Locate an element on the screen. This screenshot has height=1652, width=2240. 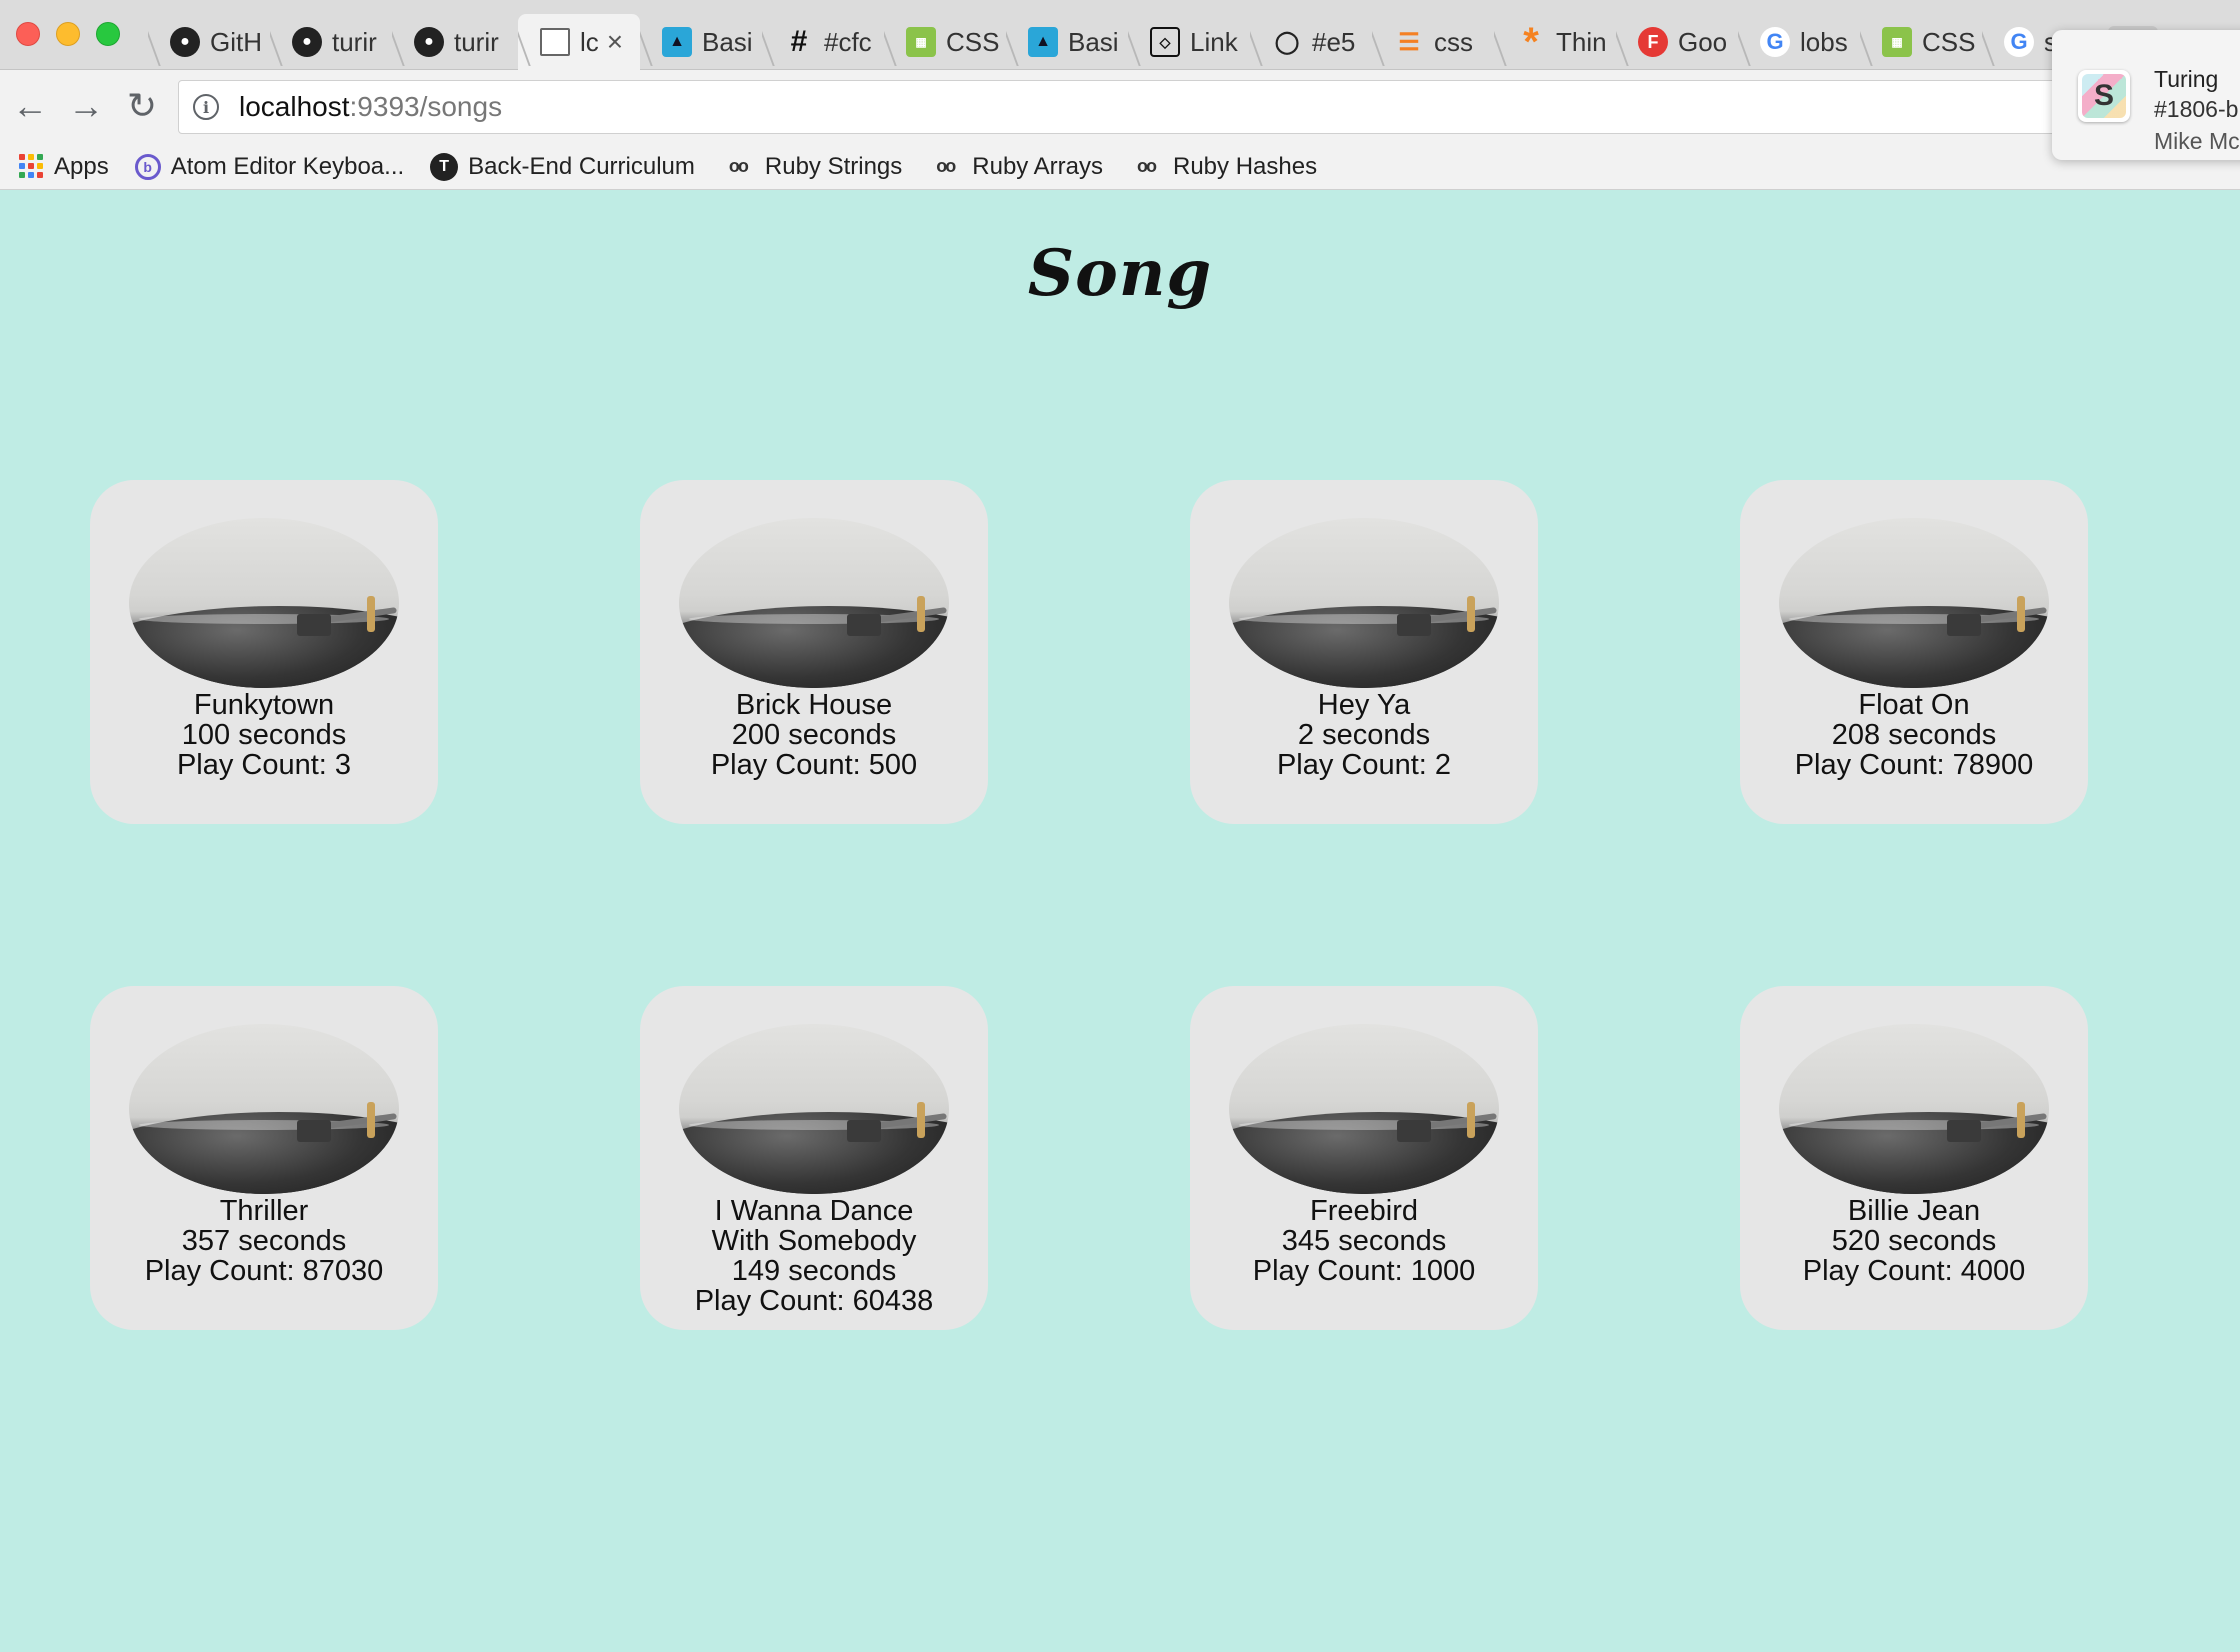
bookmark-back-end-curriculum: T Back-End Curriculum is located at coordinates (562, 166).